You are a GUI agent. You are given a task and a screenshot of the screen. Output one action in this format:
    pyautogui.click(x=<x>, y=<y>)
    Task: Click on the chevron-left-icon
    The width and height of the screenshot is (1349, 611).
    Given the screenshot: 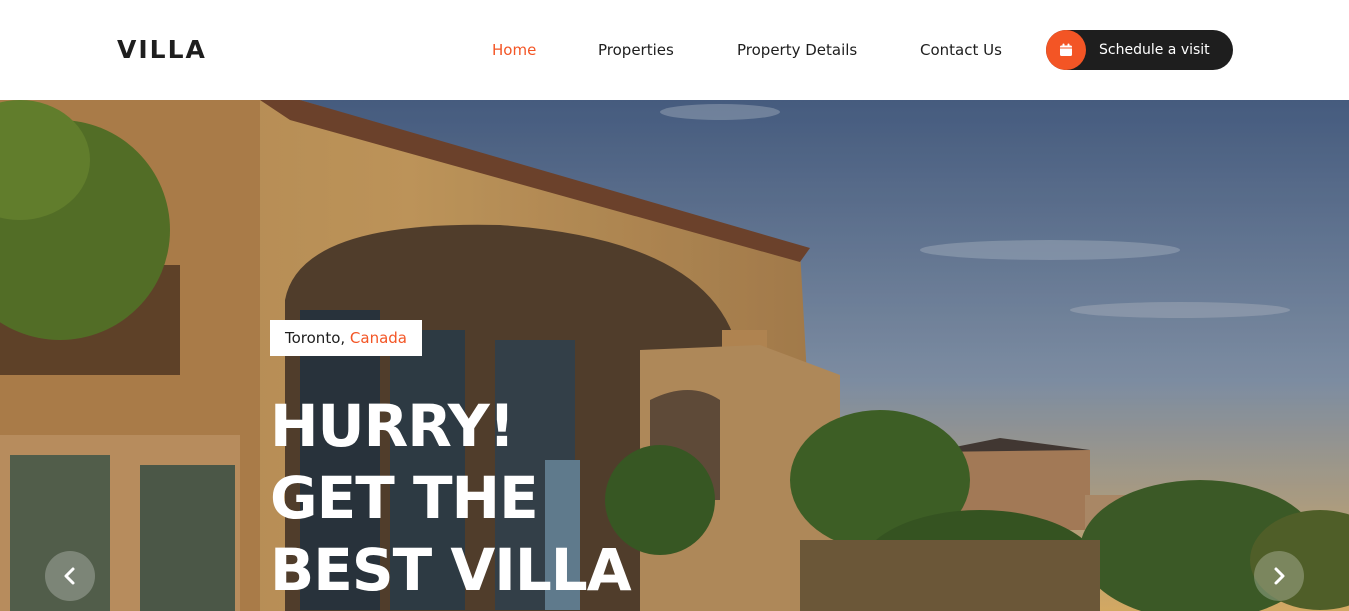 What is the action you would take?
    pyautogui.click(x=69, y=576)
    